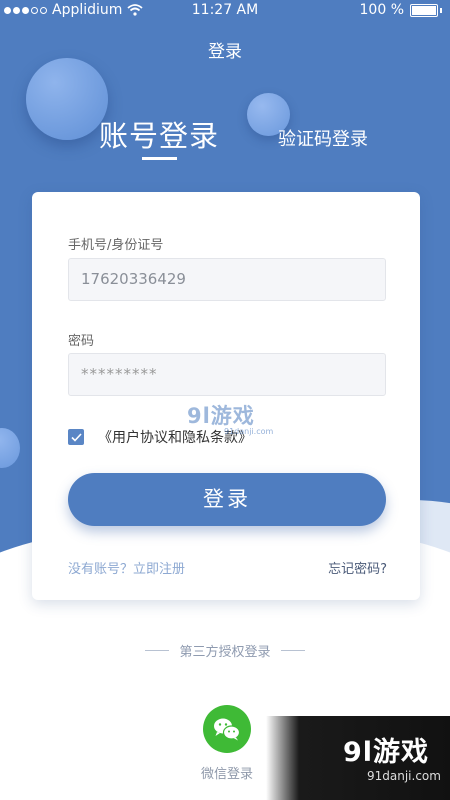 This screenshot has width=450, height=800. I want to click on status-bar: Applidium 11:27 AM 100 %, so click(225, 11).